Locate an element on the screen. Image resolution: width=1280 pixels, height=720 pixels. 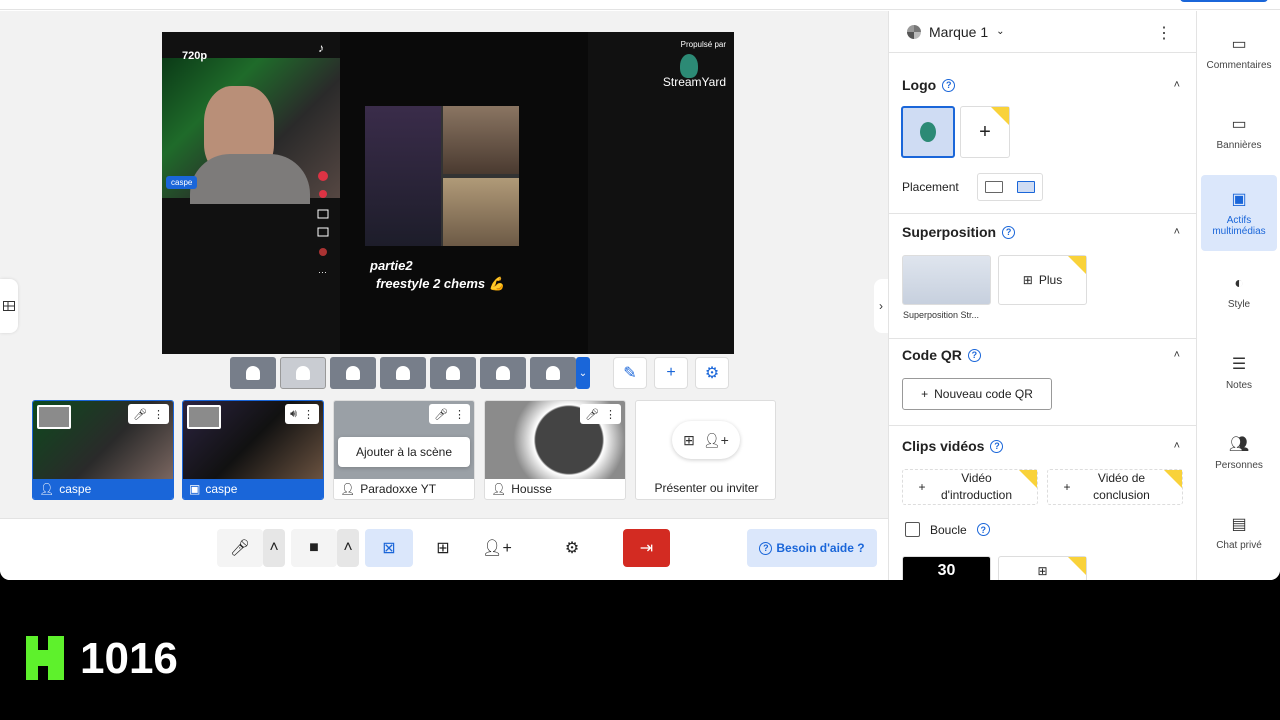
placement-right-option is located at coordinates (1026, 187).